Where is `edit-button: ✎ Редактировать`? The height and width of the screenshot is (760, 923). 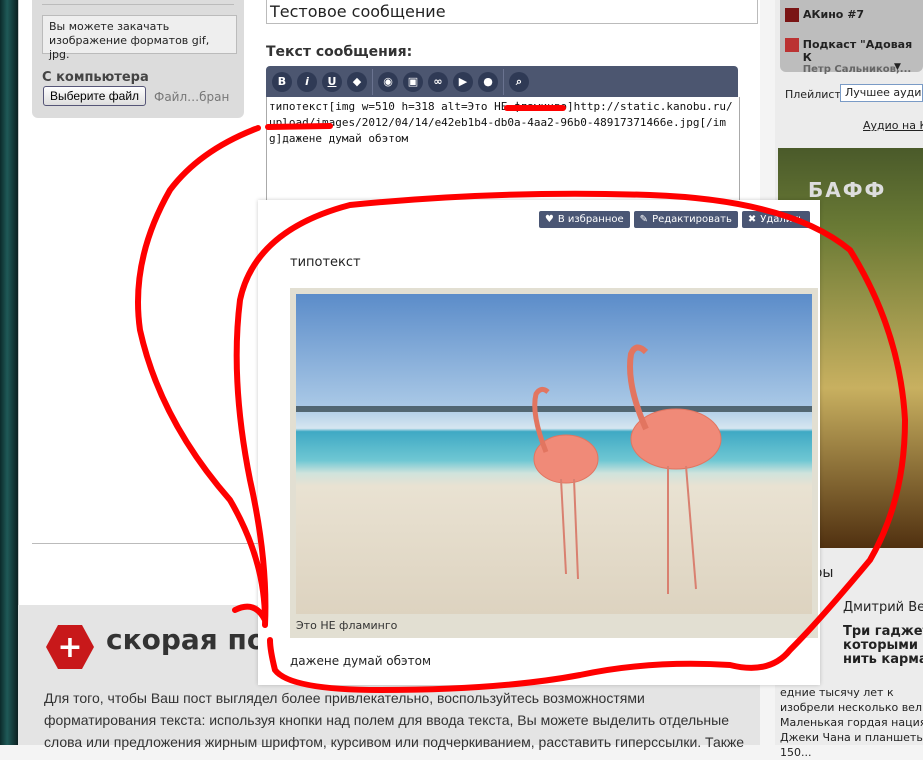
edit-button: ✎ Редактировать is located at coordinates (685, 219).